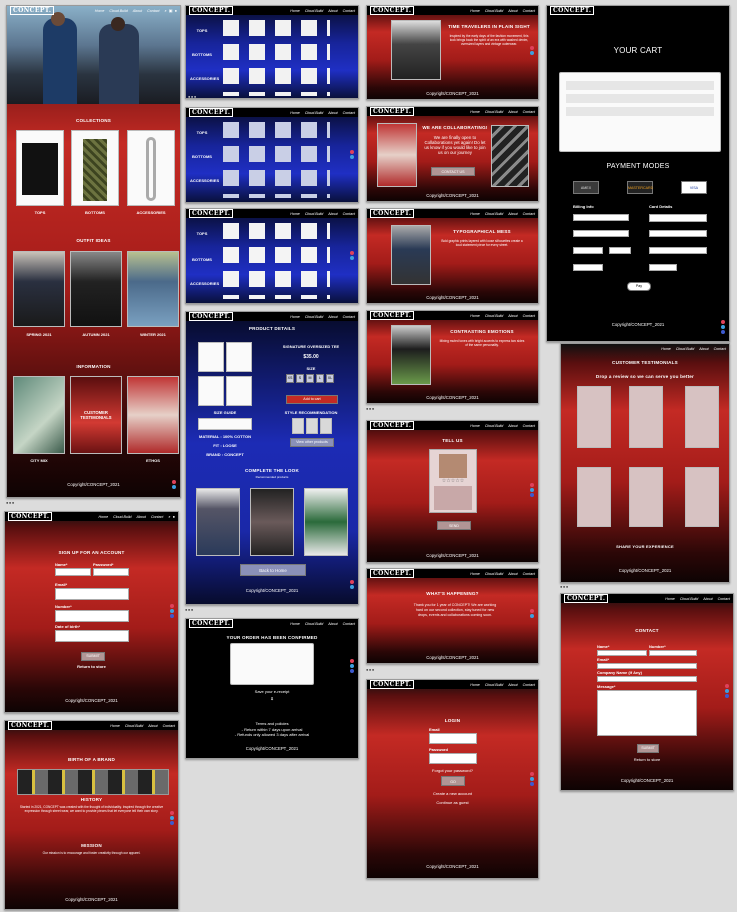  I want to click on forgot-link: Forgot your password?, so click(452, 770).